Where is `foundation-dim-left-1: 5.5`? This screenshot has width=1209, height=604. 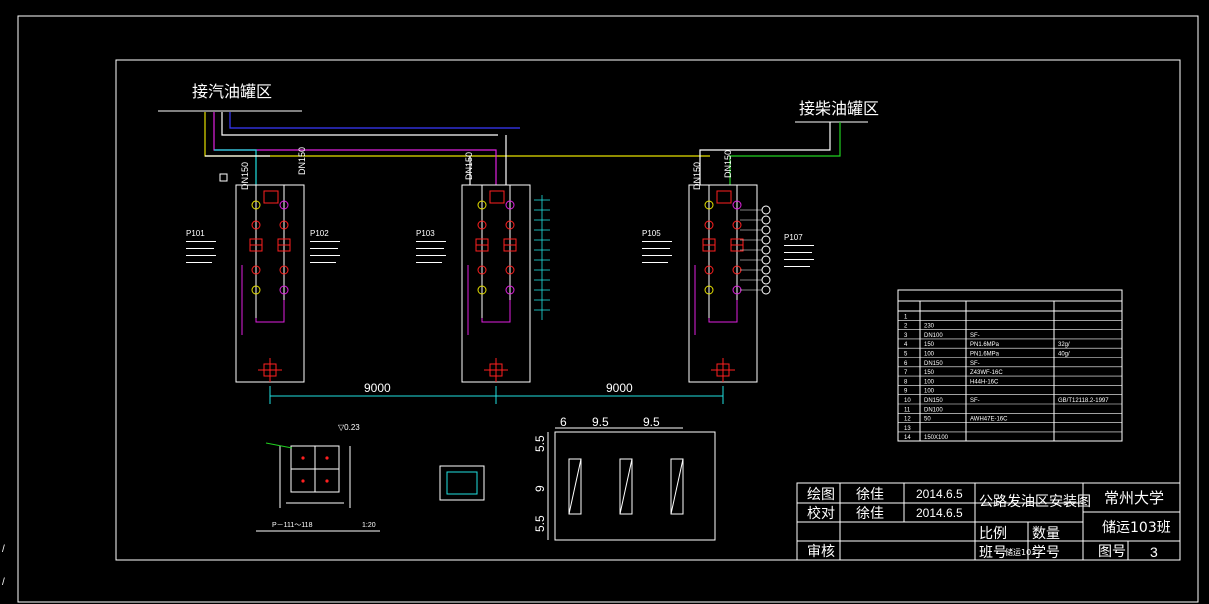 foundation-dim-left-1: 5.5 is located at coordinates (540, 443).